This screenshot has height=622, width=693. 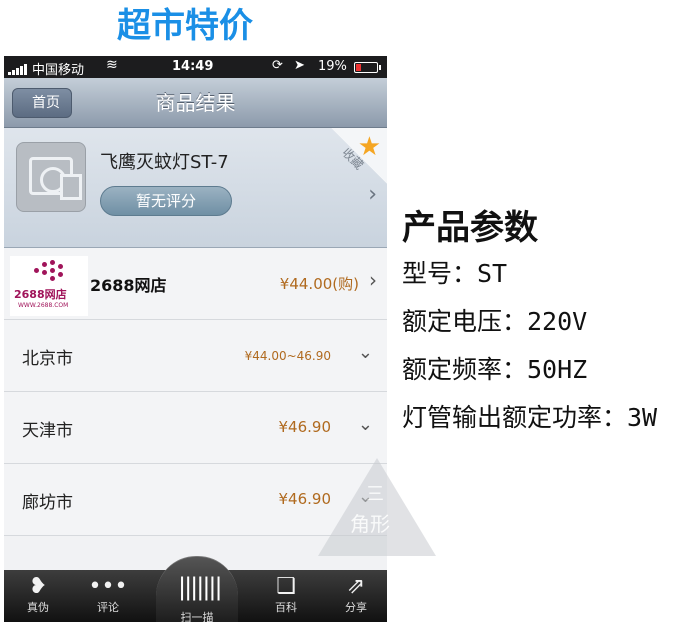 I want to click on tab-label: 百科, so click(x=286, y=607).